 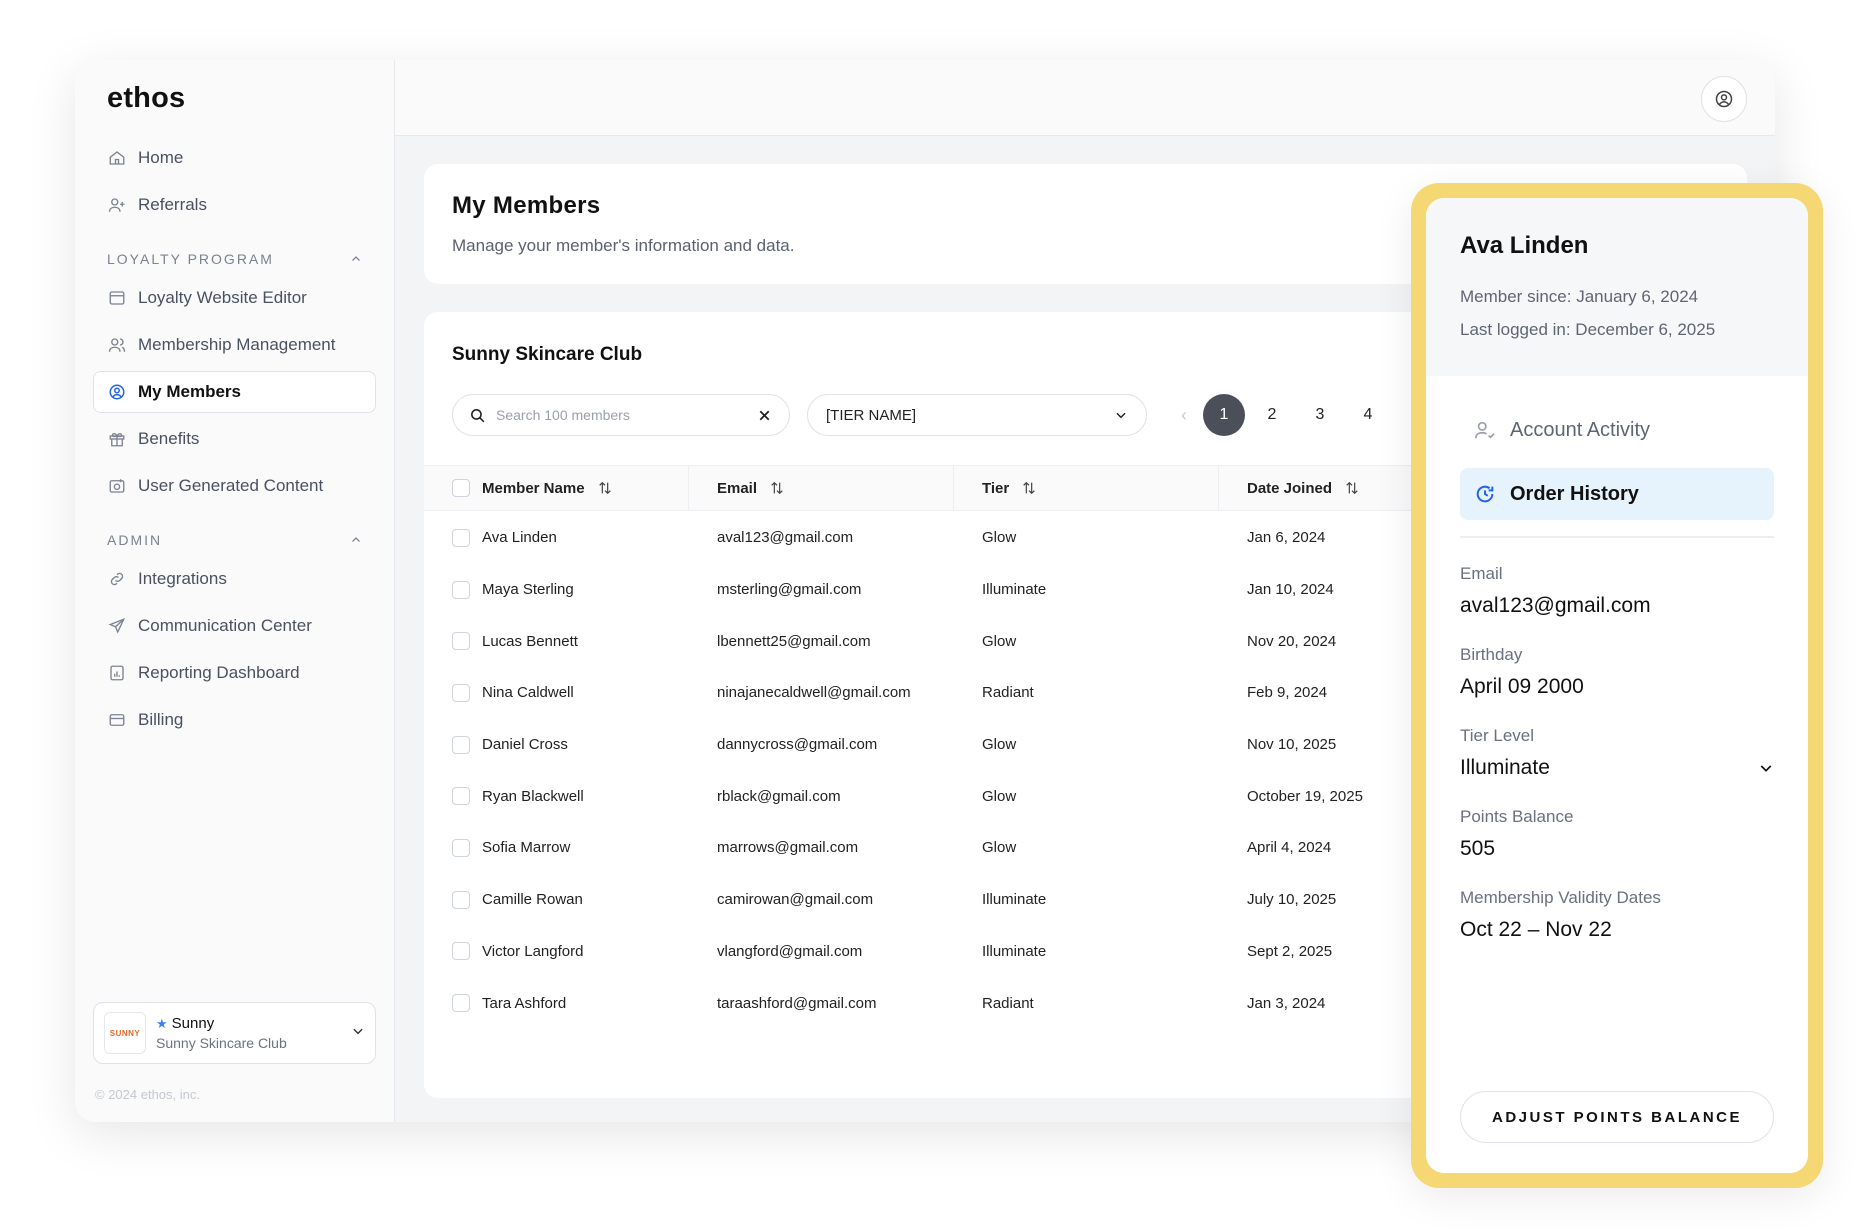 What do you see at coordinates (222, 297) in the screenshot?
I see `sidebar-item-label: Loyalty Website Editor` at bounding box center [222, 297].